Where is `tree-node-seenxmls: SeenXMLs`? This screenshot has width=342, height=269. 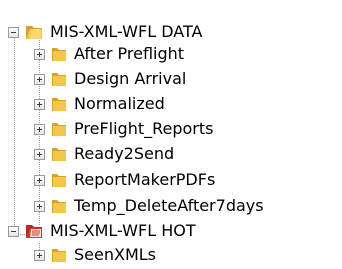 tree-node-seenxmls: SeenXMLs is located at coordinates (95, 255).